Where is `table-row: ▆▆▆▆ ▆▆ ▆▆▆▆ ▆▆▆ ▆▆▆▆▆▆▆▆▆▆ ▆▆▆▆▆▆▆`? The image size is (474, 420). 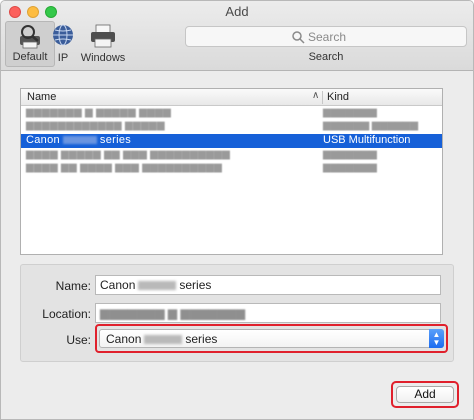 table-row: ▆▆▆▆ ▆▆ ▆▆▆▆ ▆▆▆ ▆▆▆▆▆▆▆▆▆▆ ▆▆▆▆▆▆▆ is located at coordinates (231, 168).